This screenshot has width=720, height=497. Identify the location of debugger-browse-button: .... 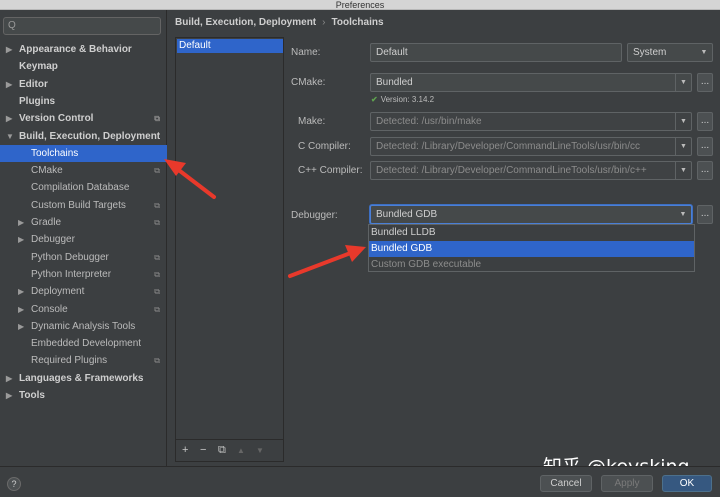
(705, 214).